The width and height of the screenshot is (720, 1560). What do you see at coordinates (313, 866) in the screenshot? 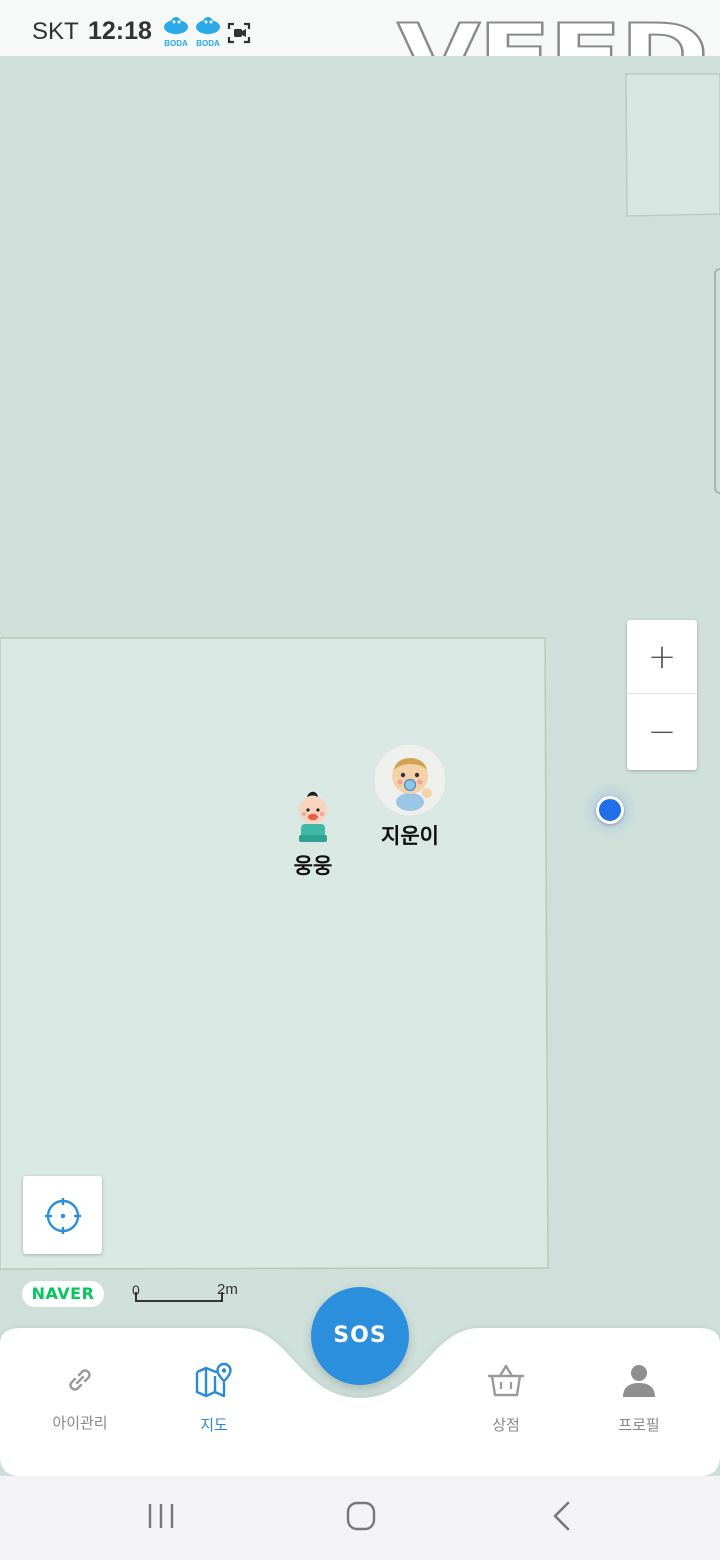
I see `child-name-label: 웅웅` at bounding box center [313, 866].